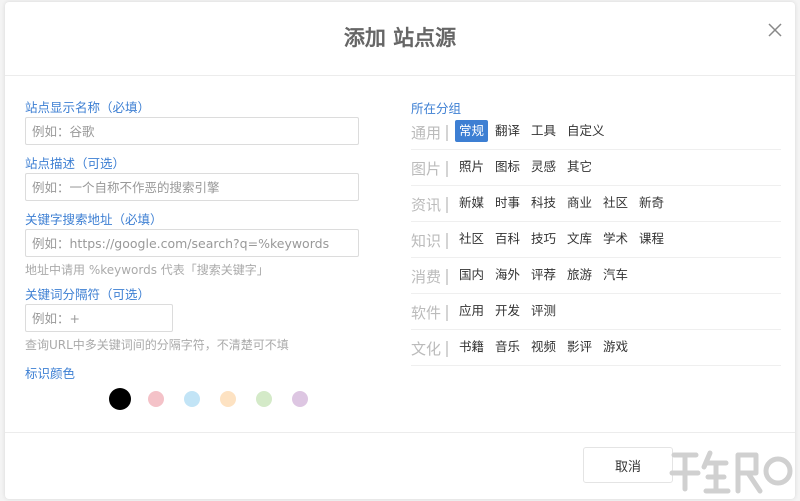 The height and width of the screenshot is (501, 800). I want to click on group-tag: 技巧, so click(543, 239).